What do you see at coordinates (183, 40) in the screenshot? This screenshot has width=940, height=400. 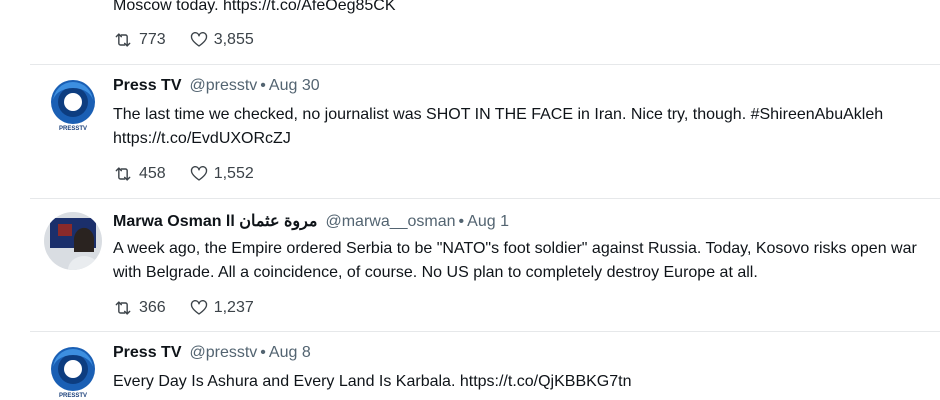 I see `tweet-actions: 773 3,855` at bounding box center [183, 40].